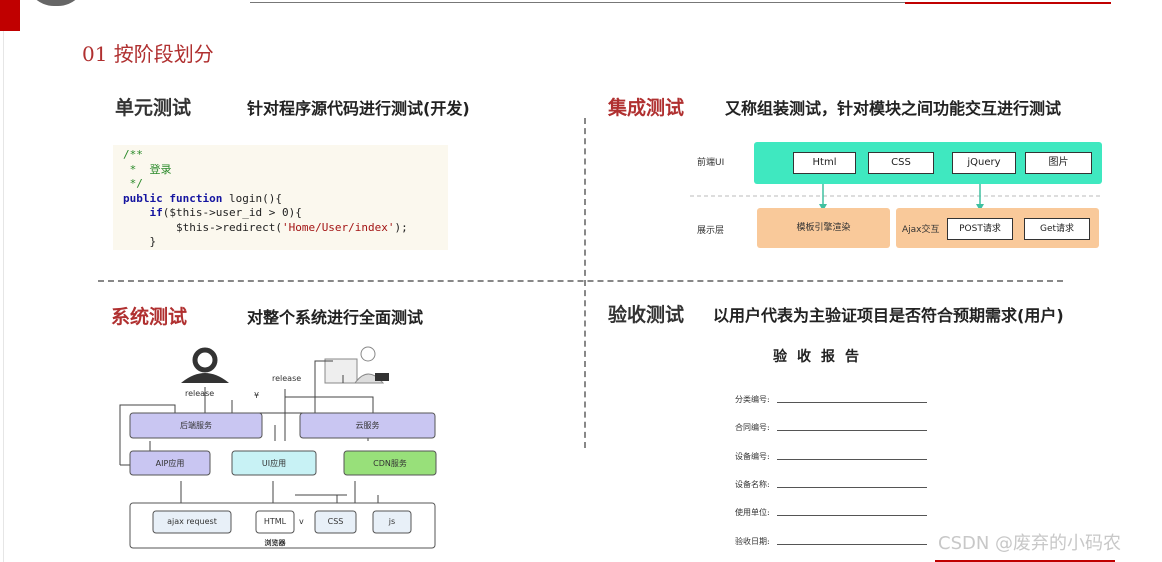 Image resolution: width=1162 pixels, height=562 pixels. What do you see at coordinates (711, 231) in the screenshot?
I see `display-layer-label: 展示层` at bounding box center [711, 231].